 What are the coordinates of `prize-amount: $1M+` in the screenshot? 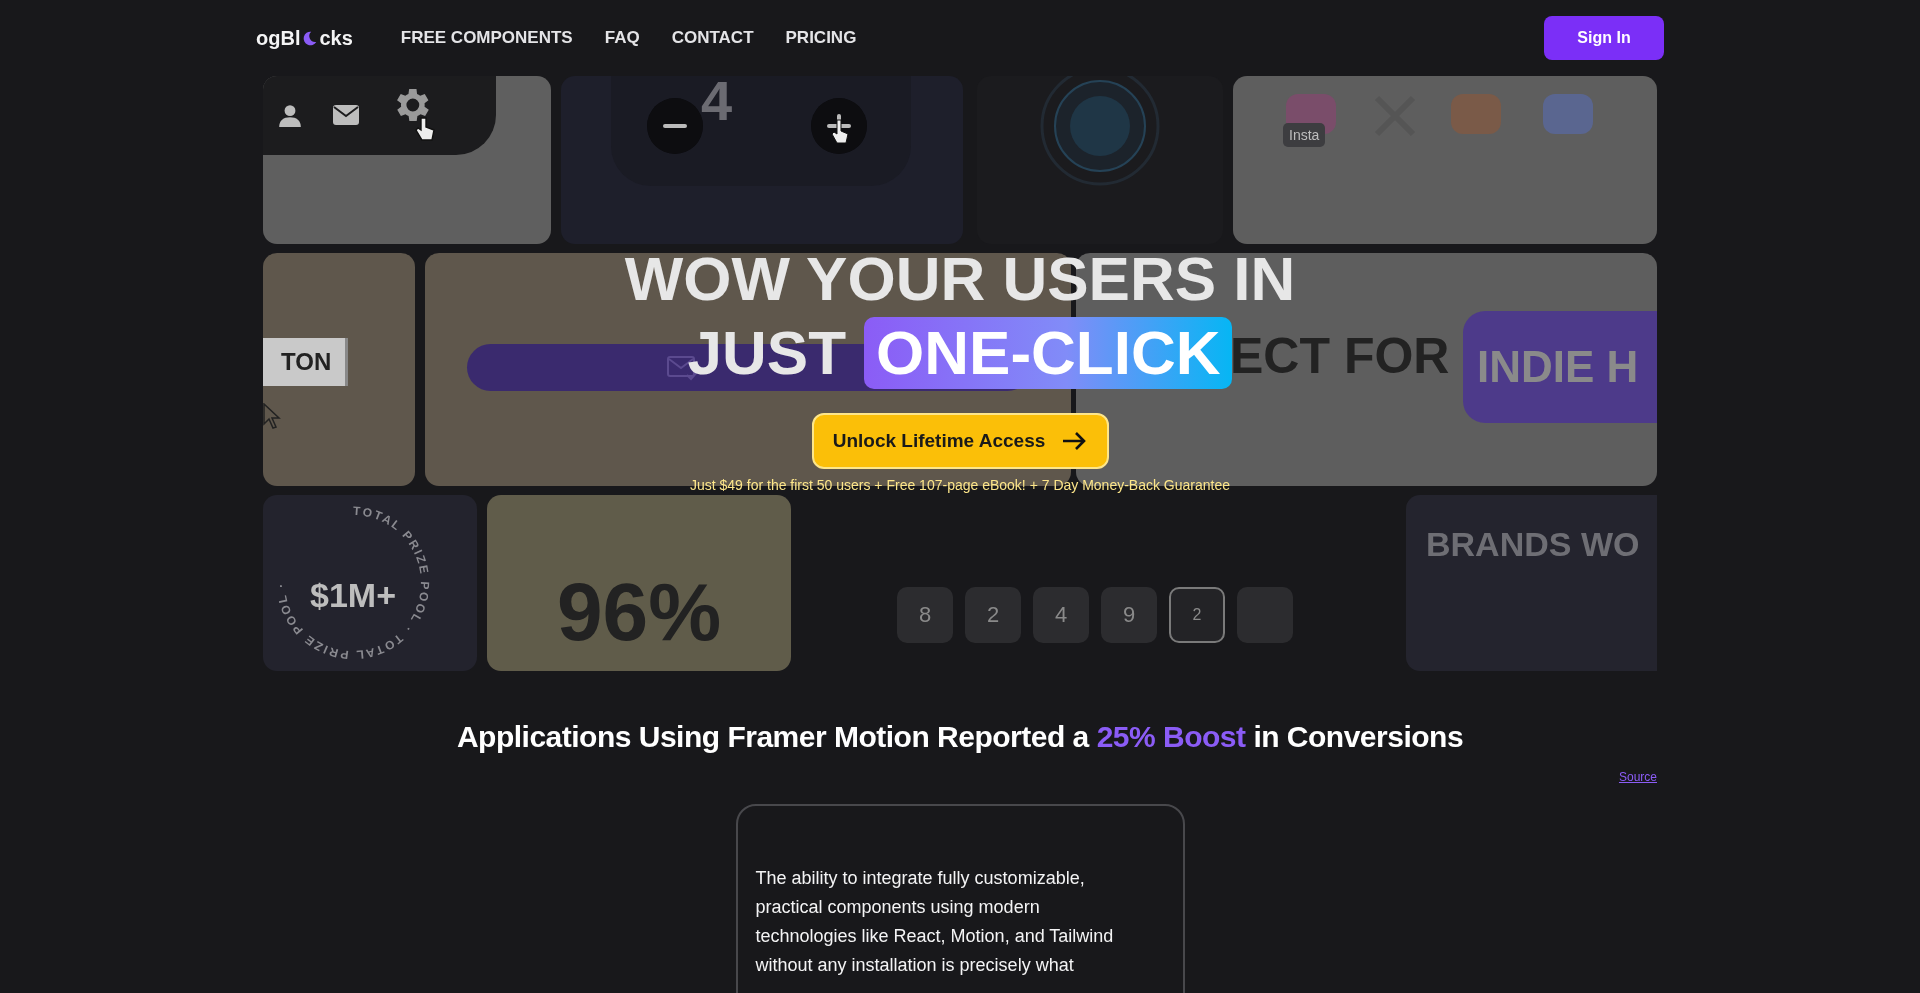 It's located at (353, 595).